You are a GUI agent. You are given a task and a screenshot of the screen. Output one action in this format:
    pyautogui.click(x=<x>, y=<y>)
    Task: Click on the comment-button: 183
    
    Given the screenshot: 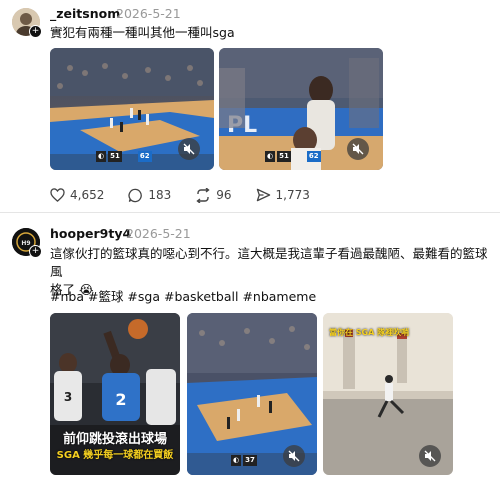 What is the action you would take?
    pyautogui.click(x=149, y=195)
    